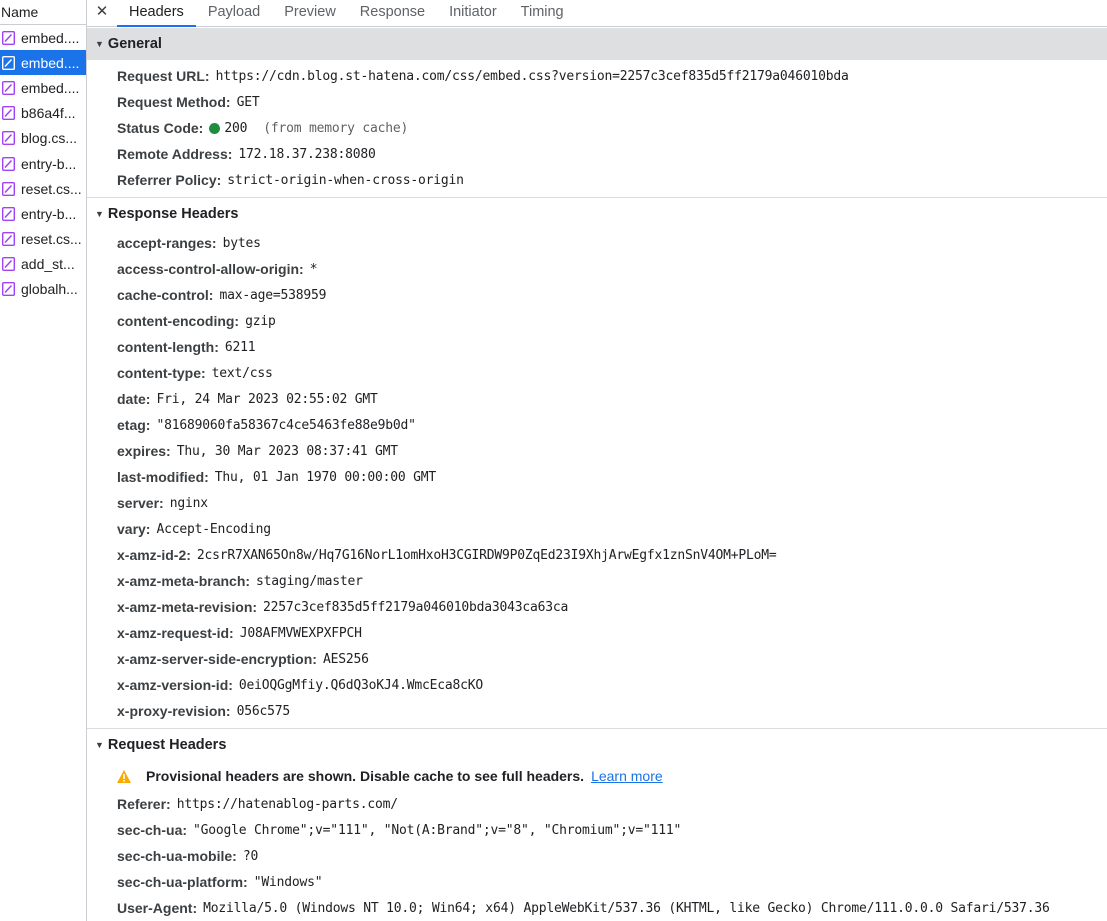 The image size is (1107, 921). Describe the element at coordinates (134, 44) in the screenshot. I see `general-section-title: General` at that location.